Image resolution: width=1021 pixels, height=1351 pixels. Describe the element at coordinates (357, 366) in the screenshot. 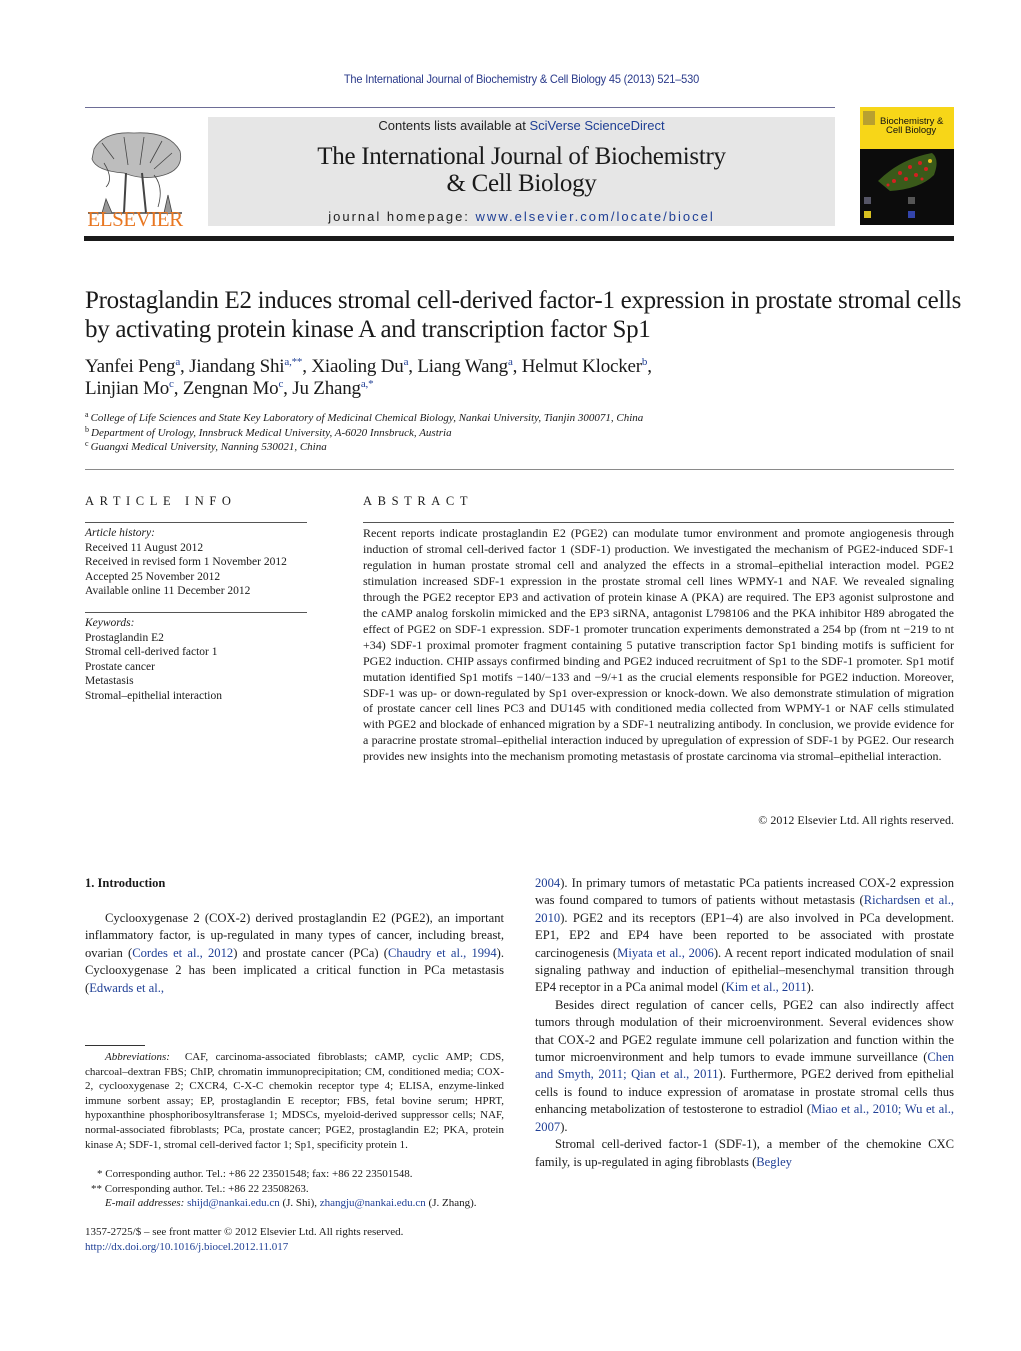

I see `author-name: Xiaoling Du` at that location.